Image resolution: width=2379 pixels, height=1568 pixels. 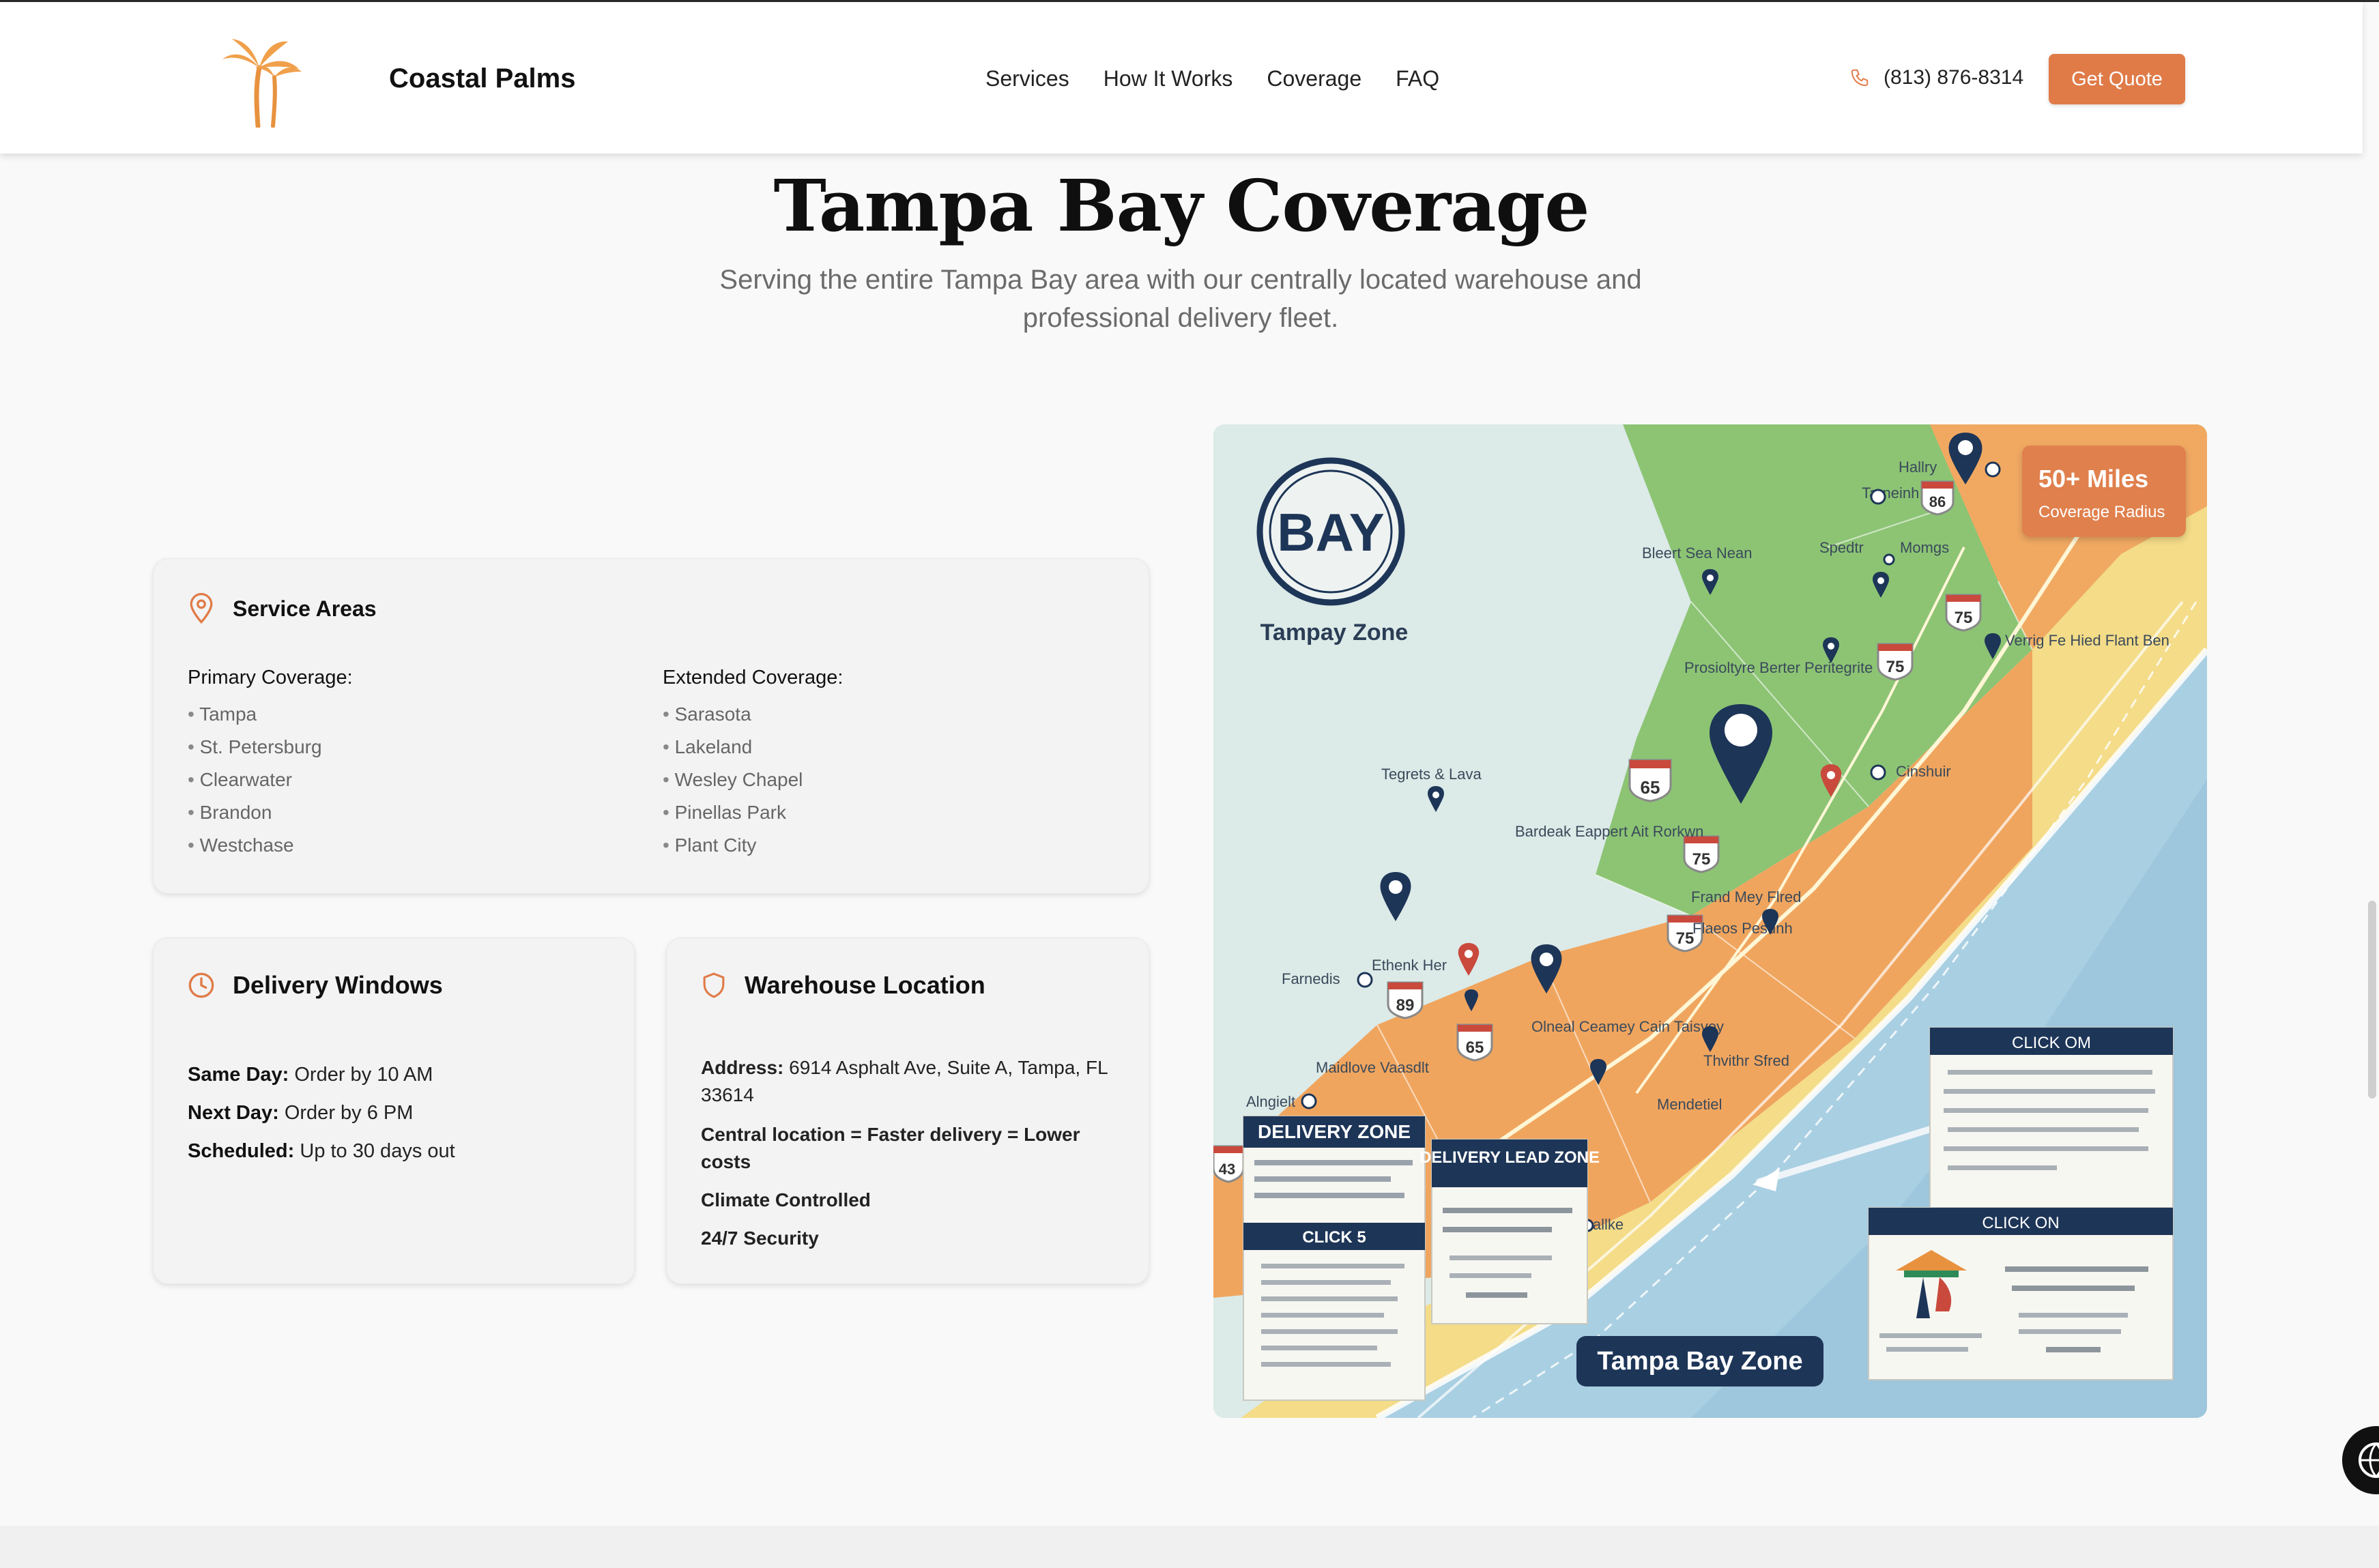 I want to click on svg-text: DELIVERY ZONE, so click(x=1334, y=1131).